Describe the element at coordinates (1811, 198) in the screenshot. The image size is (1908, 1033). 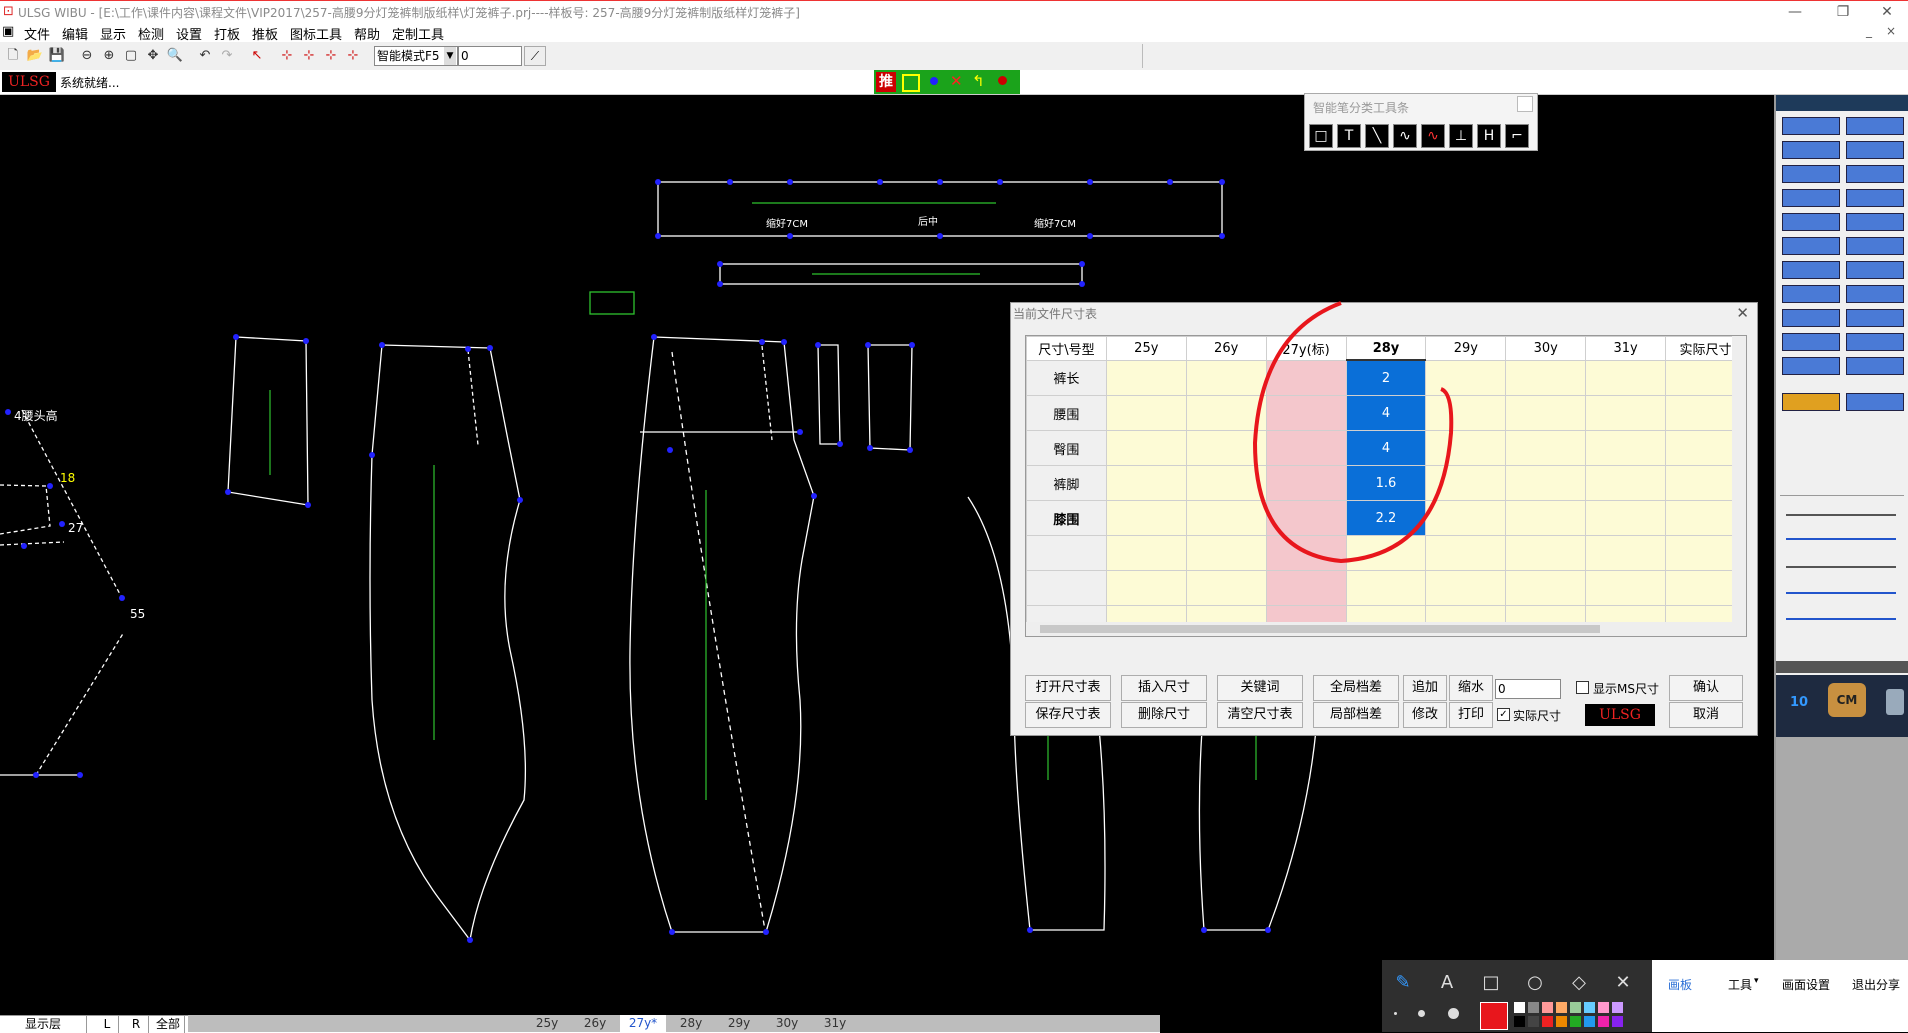
I see `tool-7-icon` at that location.